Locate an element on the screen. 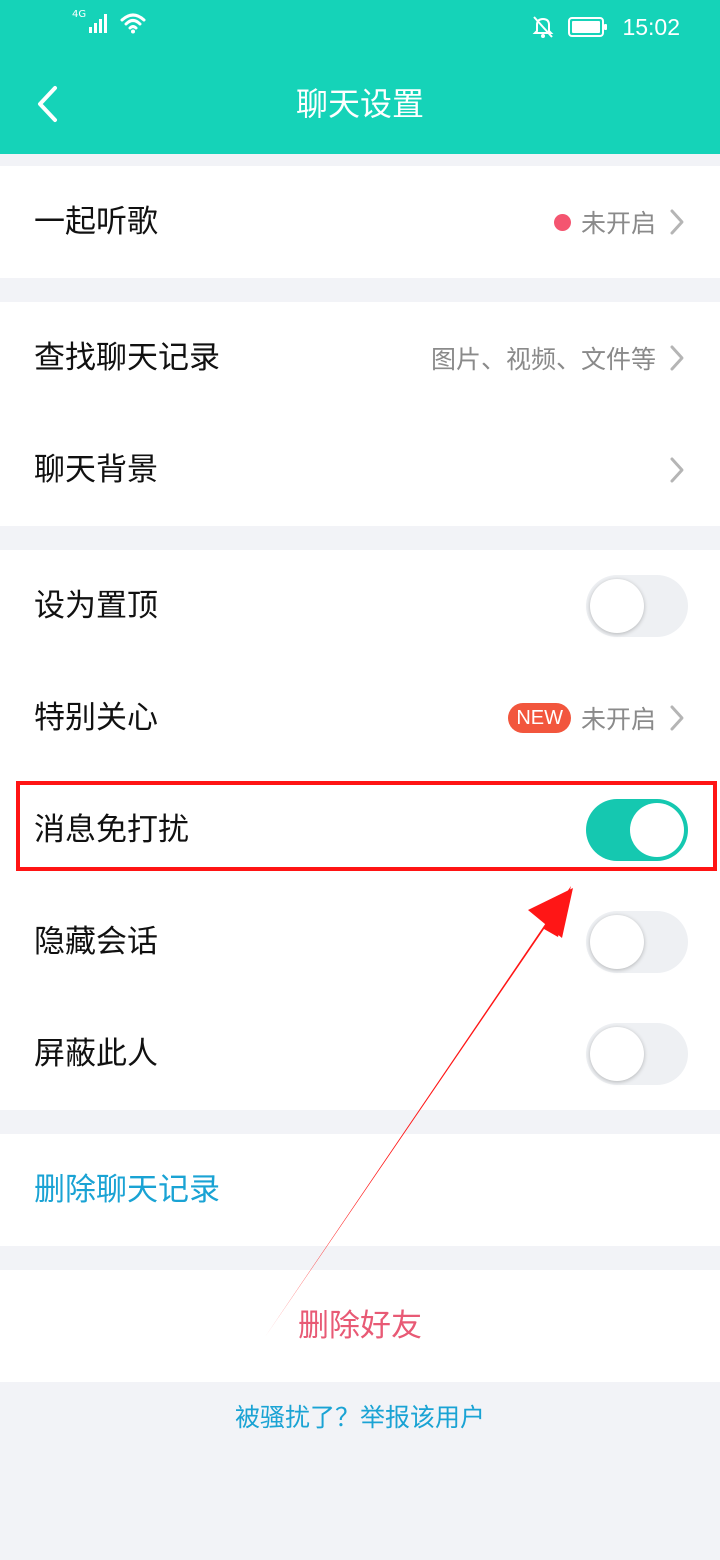 The width and height of the screenshot is (720, 1560). delete-history-label: 删除聊天记录 is located at coordinates (127, 1190).